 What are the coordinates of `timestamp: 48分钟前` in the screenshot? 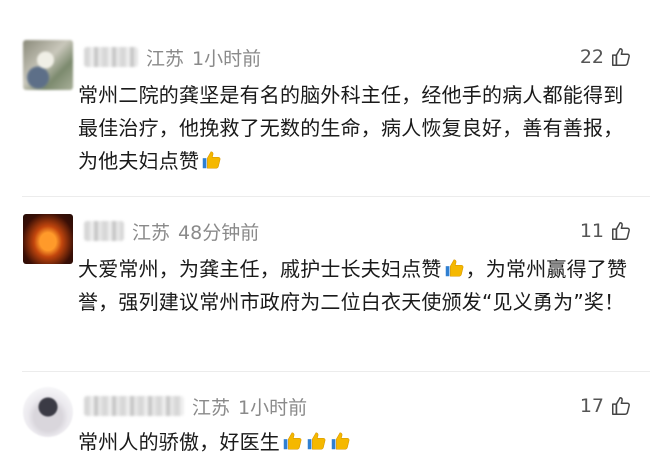 It's located at (219, 232).